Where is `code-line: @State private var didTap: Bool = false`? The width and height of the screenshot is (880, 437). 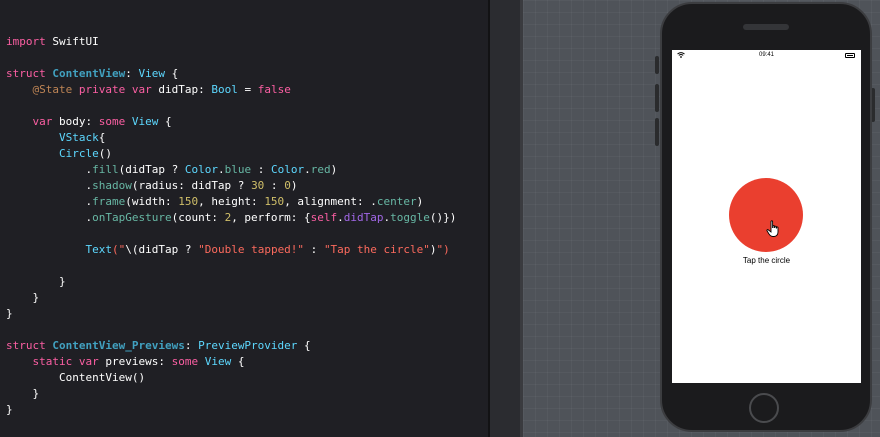
code-line: @State private var didTap: Bool = false is located at coordinates (231, 90).